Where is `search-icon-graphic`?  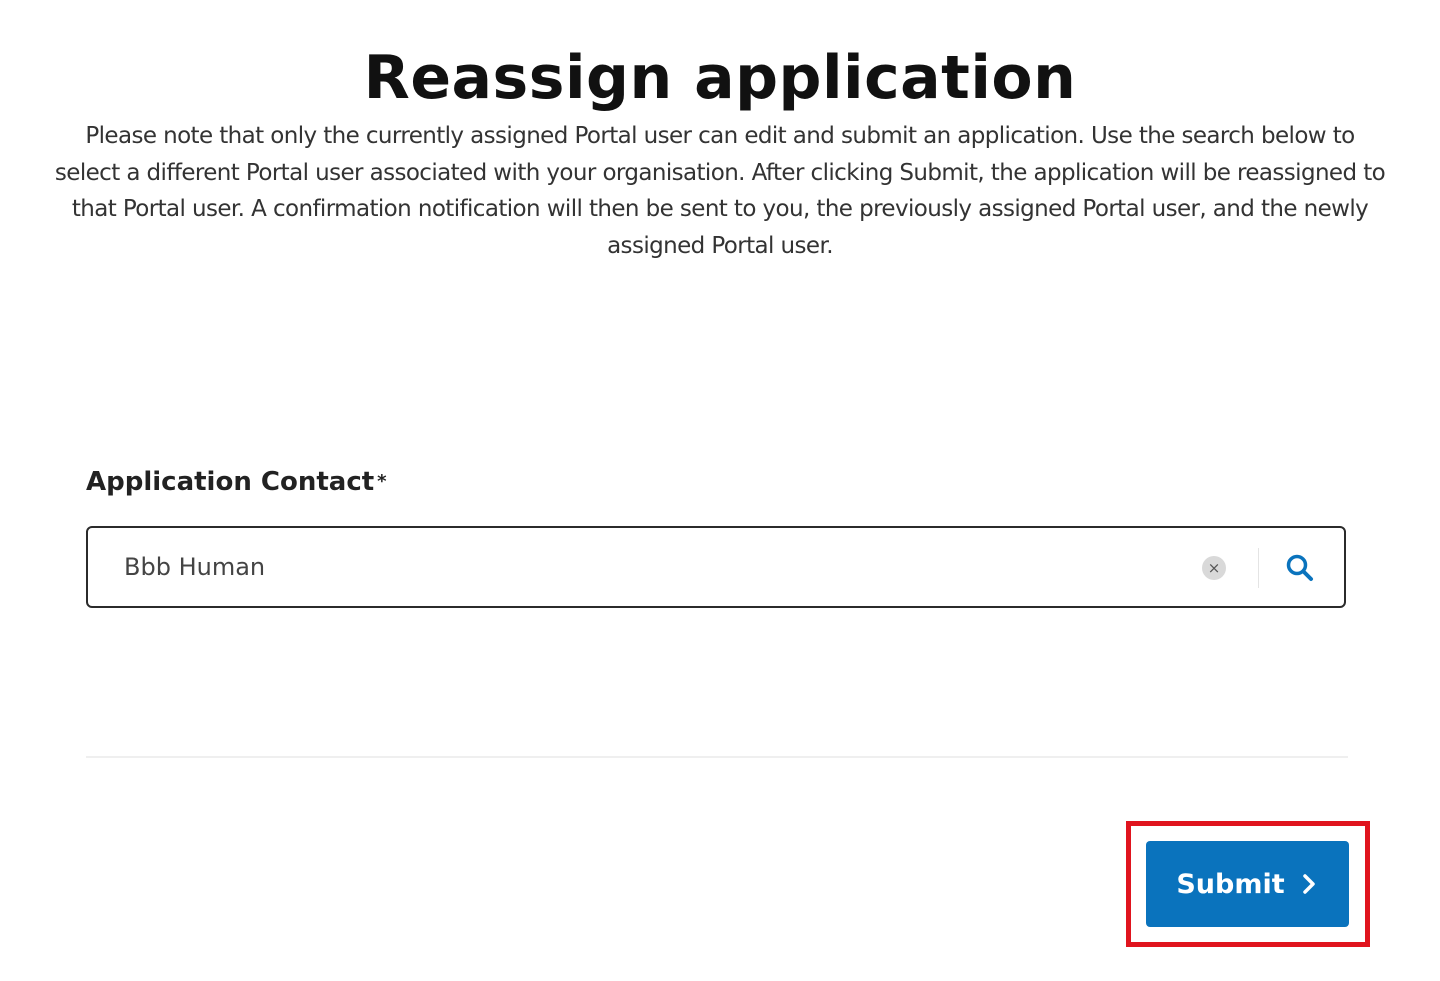 search-icon-graphic is located at coordinates (1299, 567).